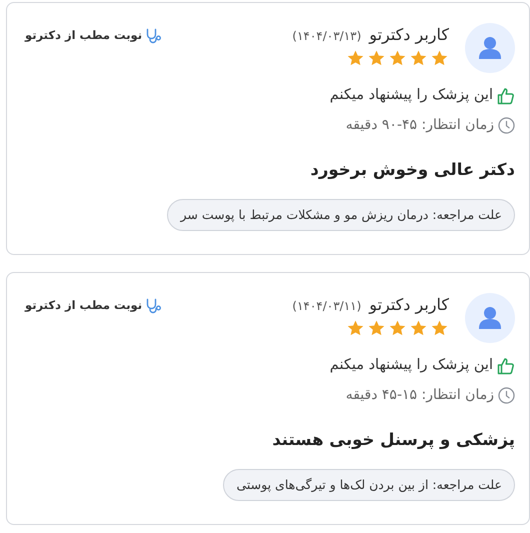 This screenshot has width=530, height=533. Describe the element at coordinates (327, 306) in the screenshot. I see `review-date: (۱۴۰۴/۰۳/۱۱)` at that location.